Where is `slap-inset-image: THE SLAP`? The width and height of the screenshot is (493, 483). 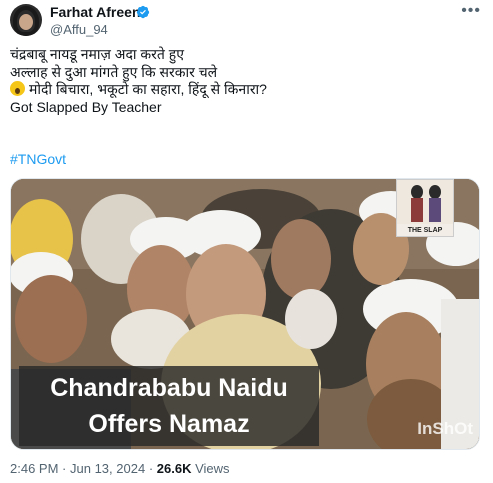 slap-inset-image: THE SLAP is located at coordinates (425, 208).